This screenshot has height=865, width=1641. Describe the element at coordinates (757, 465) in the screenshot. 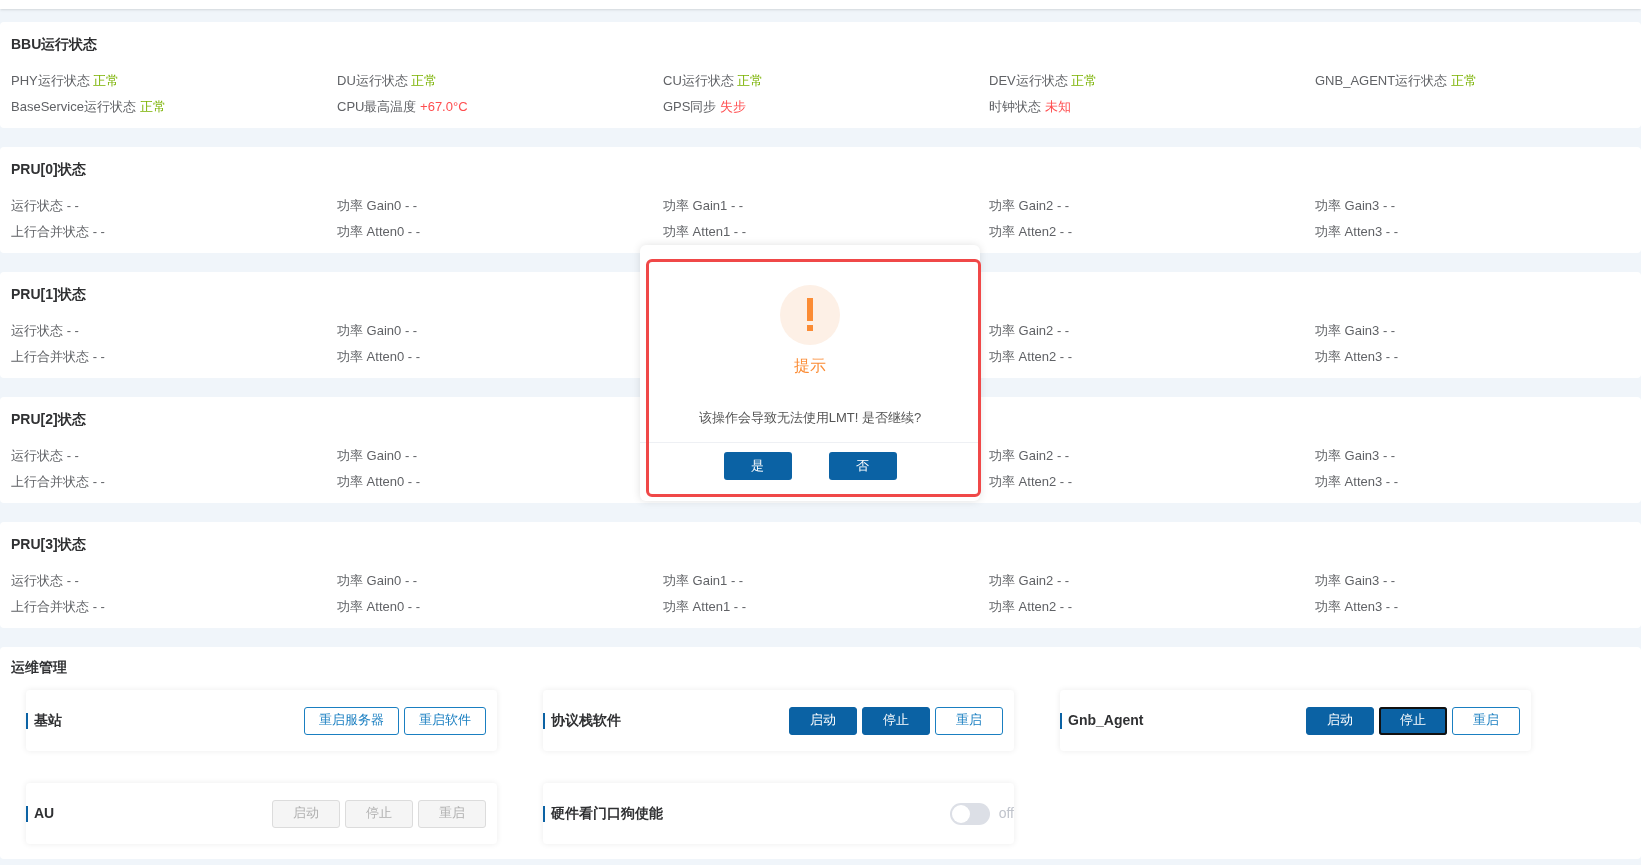

I see `dialog-button: 是` at that location.